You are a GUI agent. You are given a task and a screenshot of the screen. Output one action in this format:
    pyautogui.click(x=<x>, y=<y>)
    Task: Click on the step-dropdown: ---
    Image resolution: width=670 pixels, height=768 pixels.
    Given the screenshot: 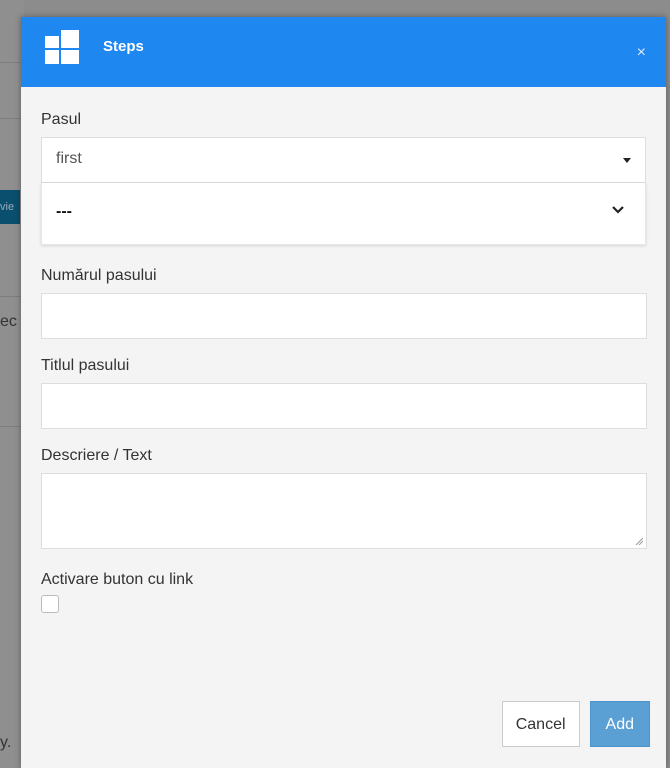 What is the action you would take?
    pyautogui.click(x=343, y=214)
    